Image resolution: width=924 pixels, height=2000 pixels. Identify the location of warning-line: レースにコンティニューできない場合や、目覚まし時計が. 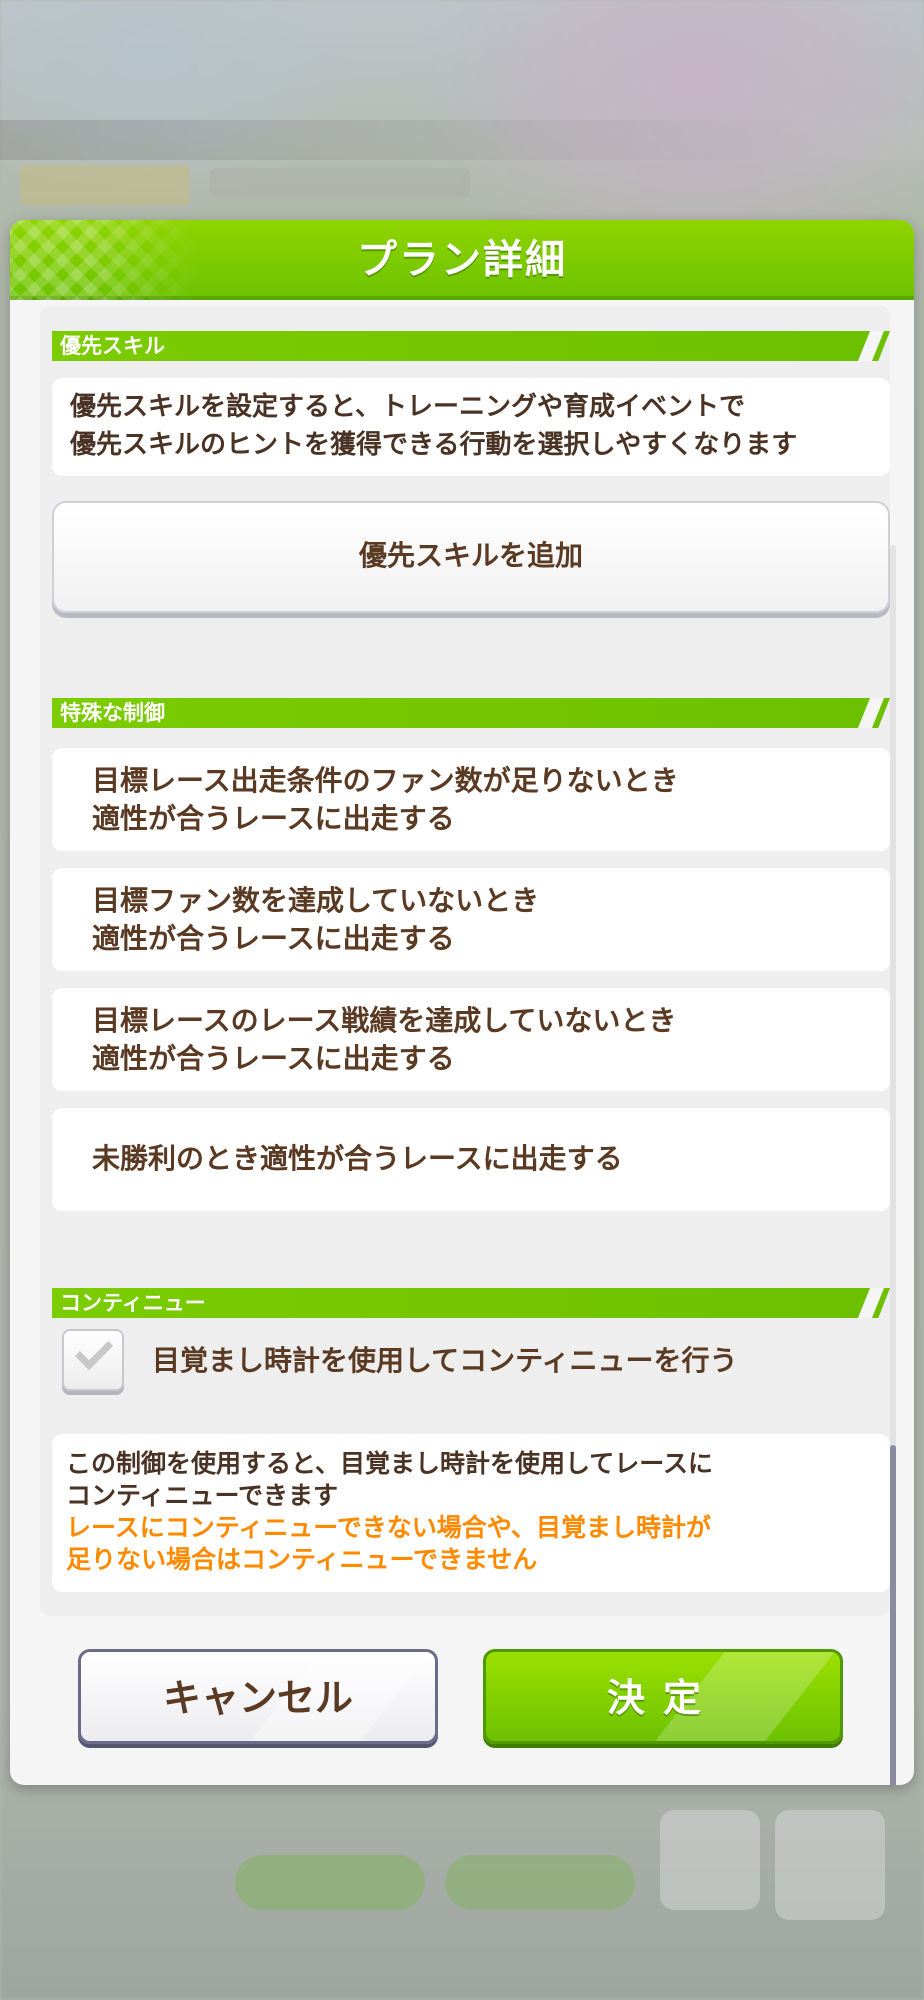
(389, 1527).